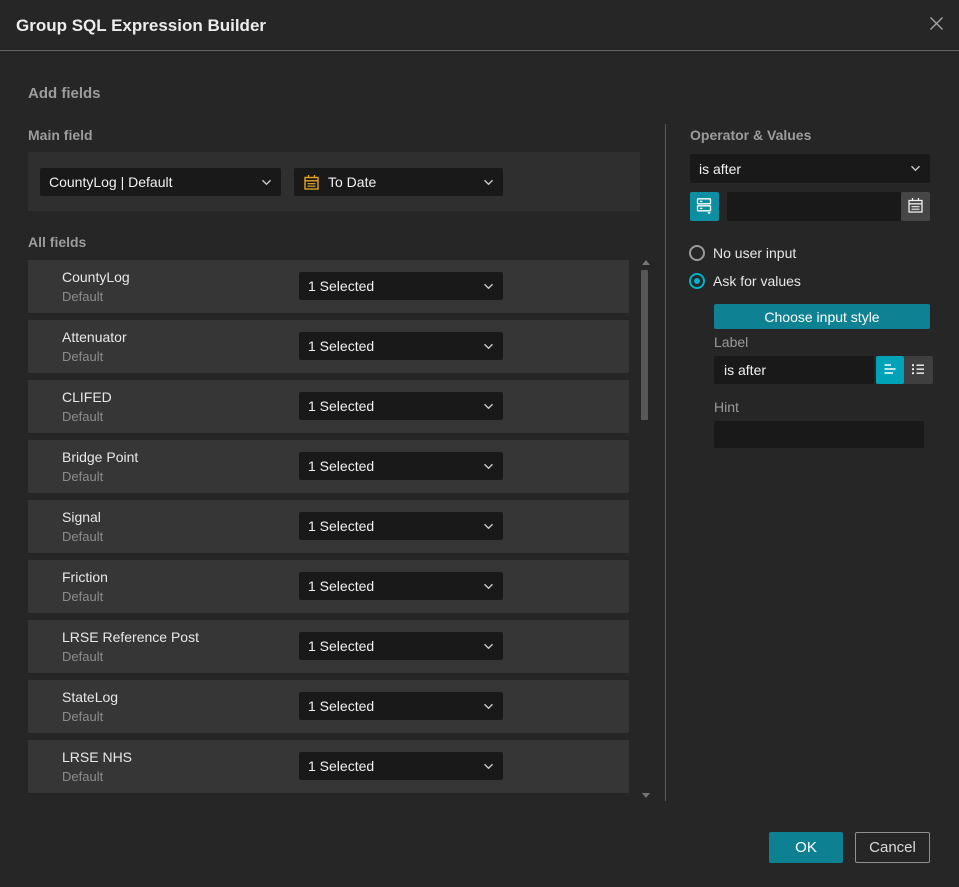 The width and height of the screenshot is (959, 887). I want to click on operator-select-value: is after, so click(720, 168).